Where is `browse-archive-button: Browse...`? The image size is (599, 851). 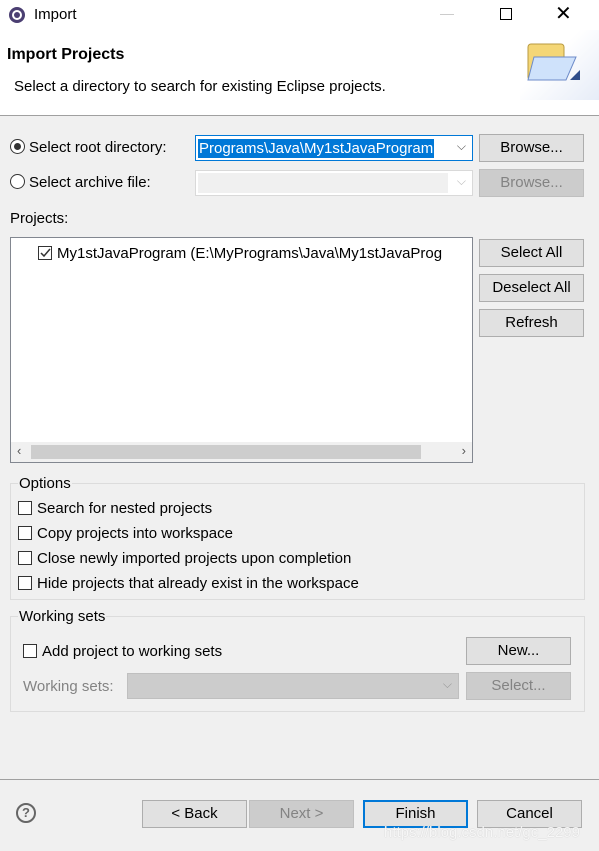
browse-archive-button: Browse... is located at coordinates (531, 183).